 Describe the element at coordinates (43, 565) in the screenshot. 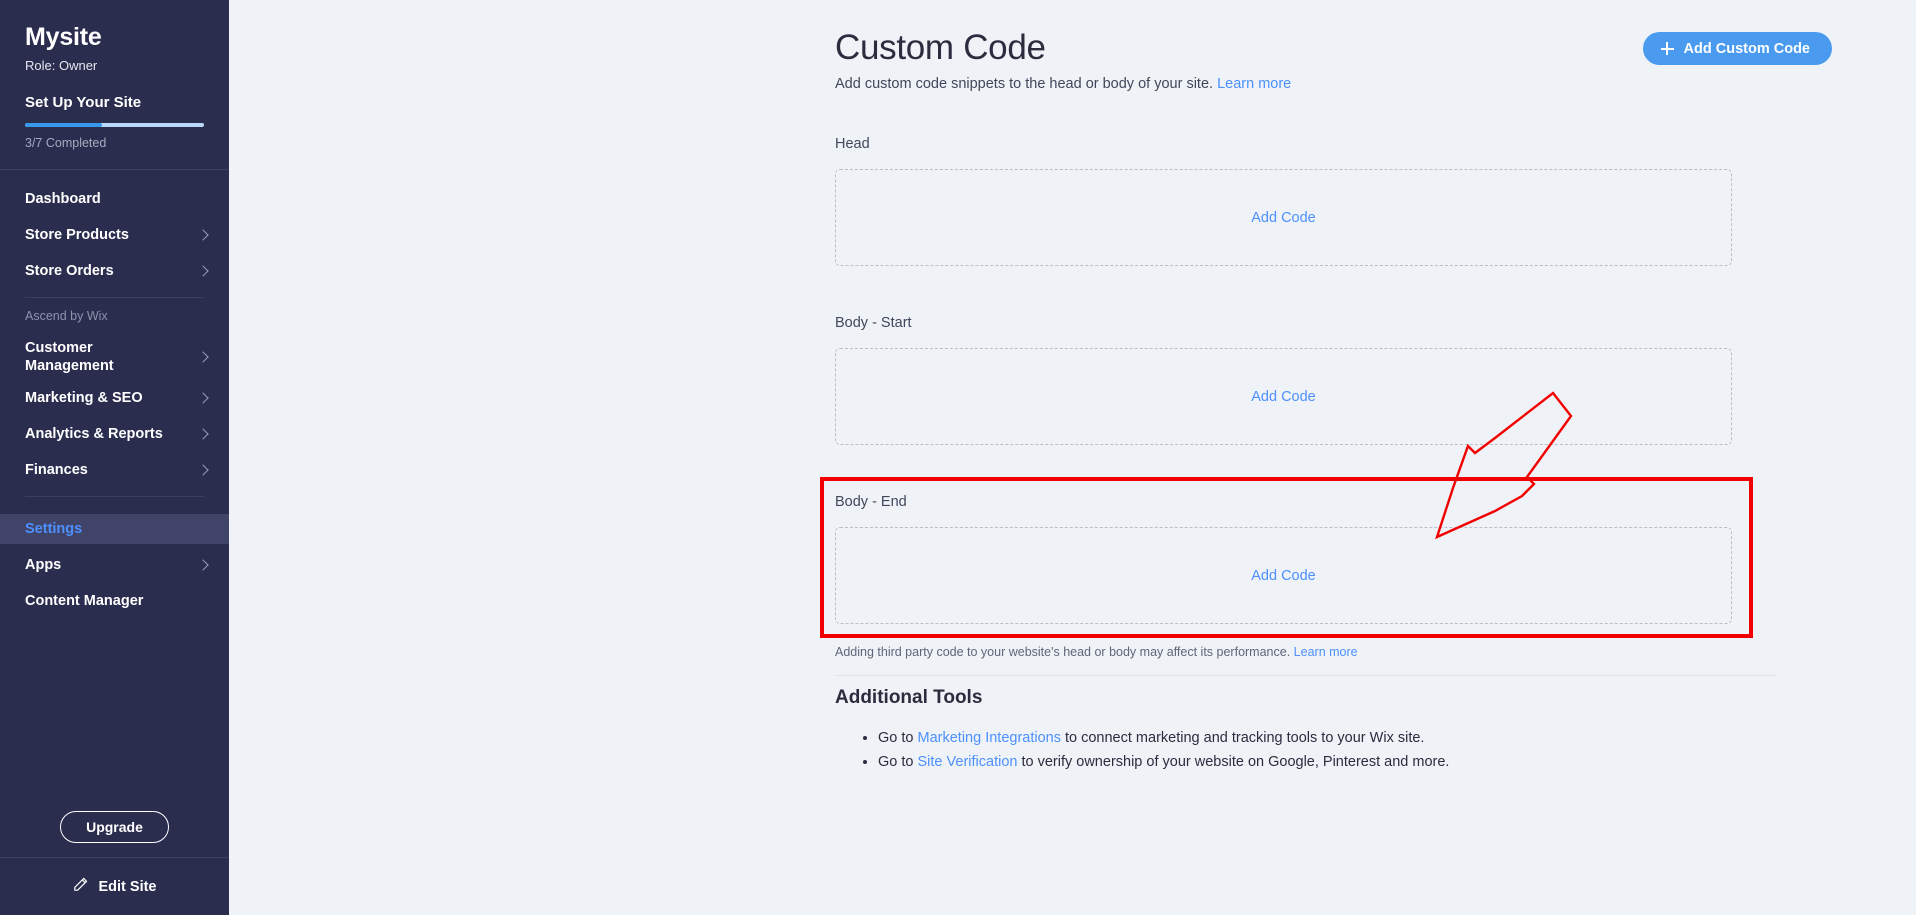

I see `sidebar-item-label: Apps` at that location.